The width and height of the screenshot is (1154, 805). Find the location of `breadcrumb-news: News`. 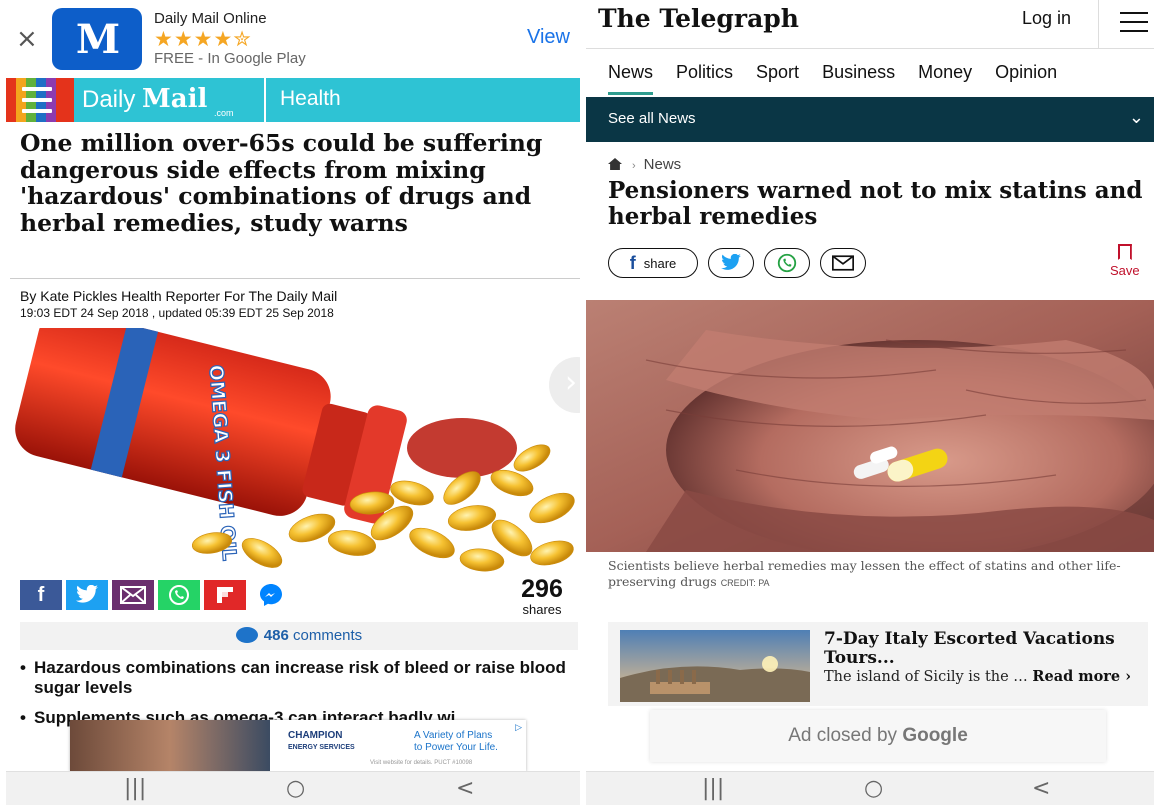

breadcrumb-news: News is located at coordinates (663, 164).